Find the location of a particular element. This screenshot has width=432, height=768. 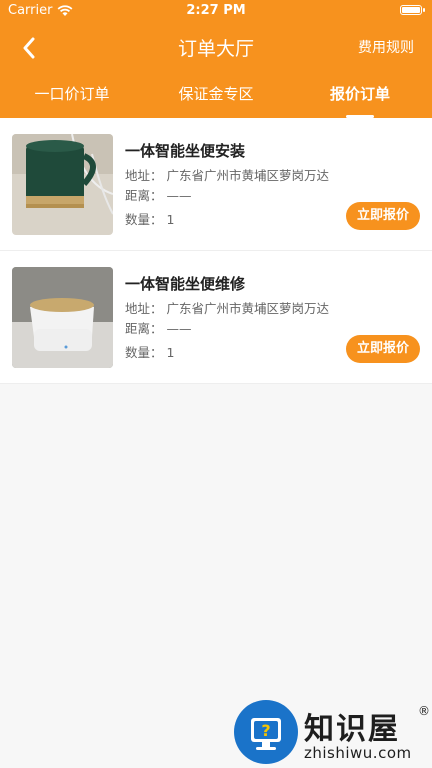

tab-label: 一口价订单 is located at coordinates (72, 94).